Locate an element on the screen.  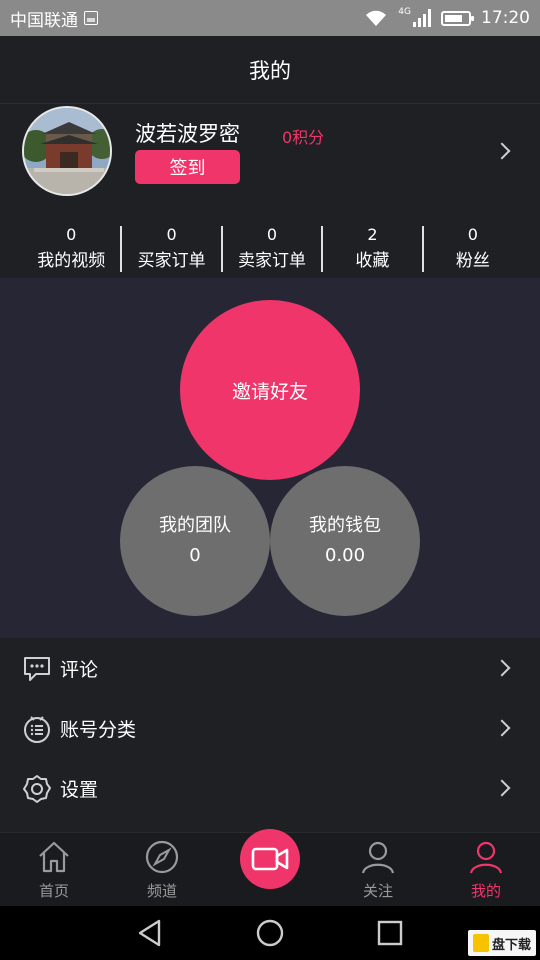
status-bar: 中国联通 4G 17:20 is located at coordinates (270, 18).